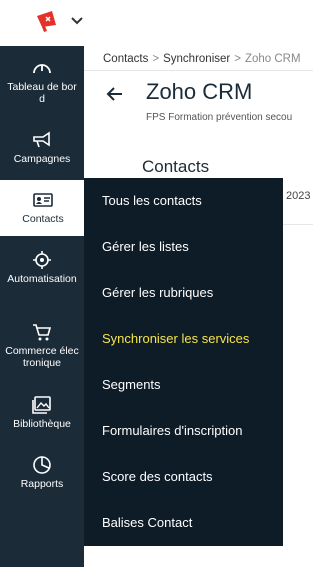 Image resolution: width=320 pixels, height=567 pixels. Describe the element at coordinates (42, 279) in the screenshot. I see `sidebar-item-label: Automatisation` at that location.